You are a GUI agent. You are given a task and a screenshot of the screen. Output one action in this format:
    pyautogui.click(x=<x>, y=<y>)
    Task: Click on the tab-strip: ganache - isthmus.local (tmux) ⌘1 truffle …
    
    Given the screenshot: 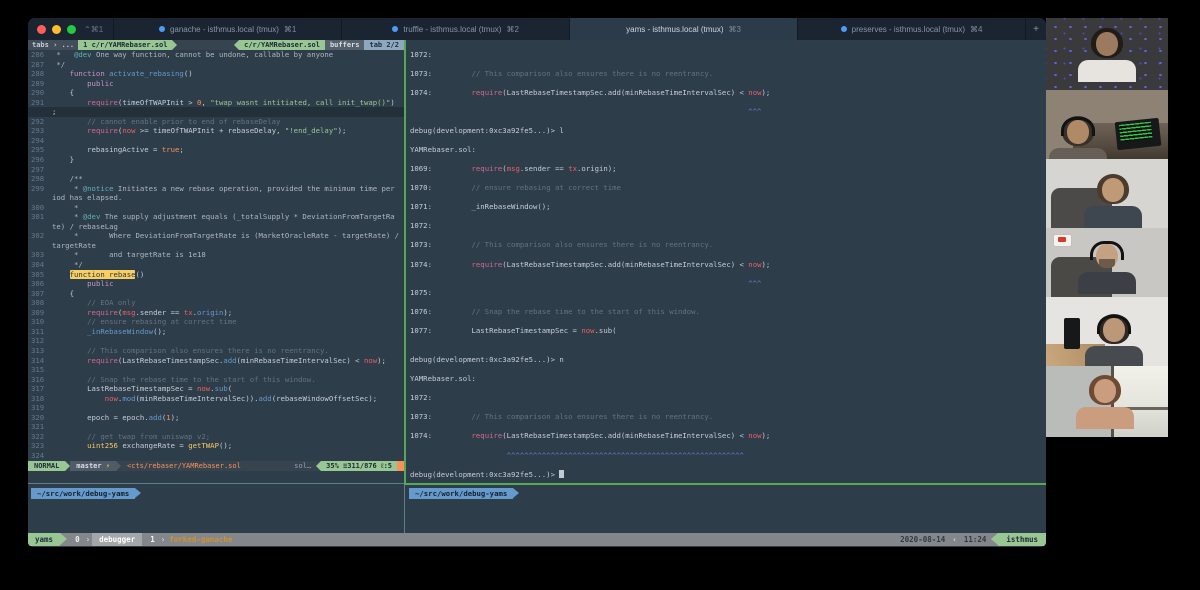 What is the action you would take?
    pyautogui.click(x=569, y=29)
    